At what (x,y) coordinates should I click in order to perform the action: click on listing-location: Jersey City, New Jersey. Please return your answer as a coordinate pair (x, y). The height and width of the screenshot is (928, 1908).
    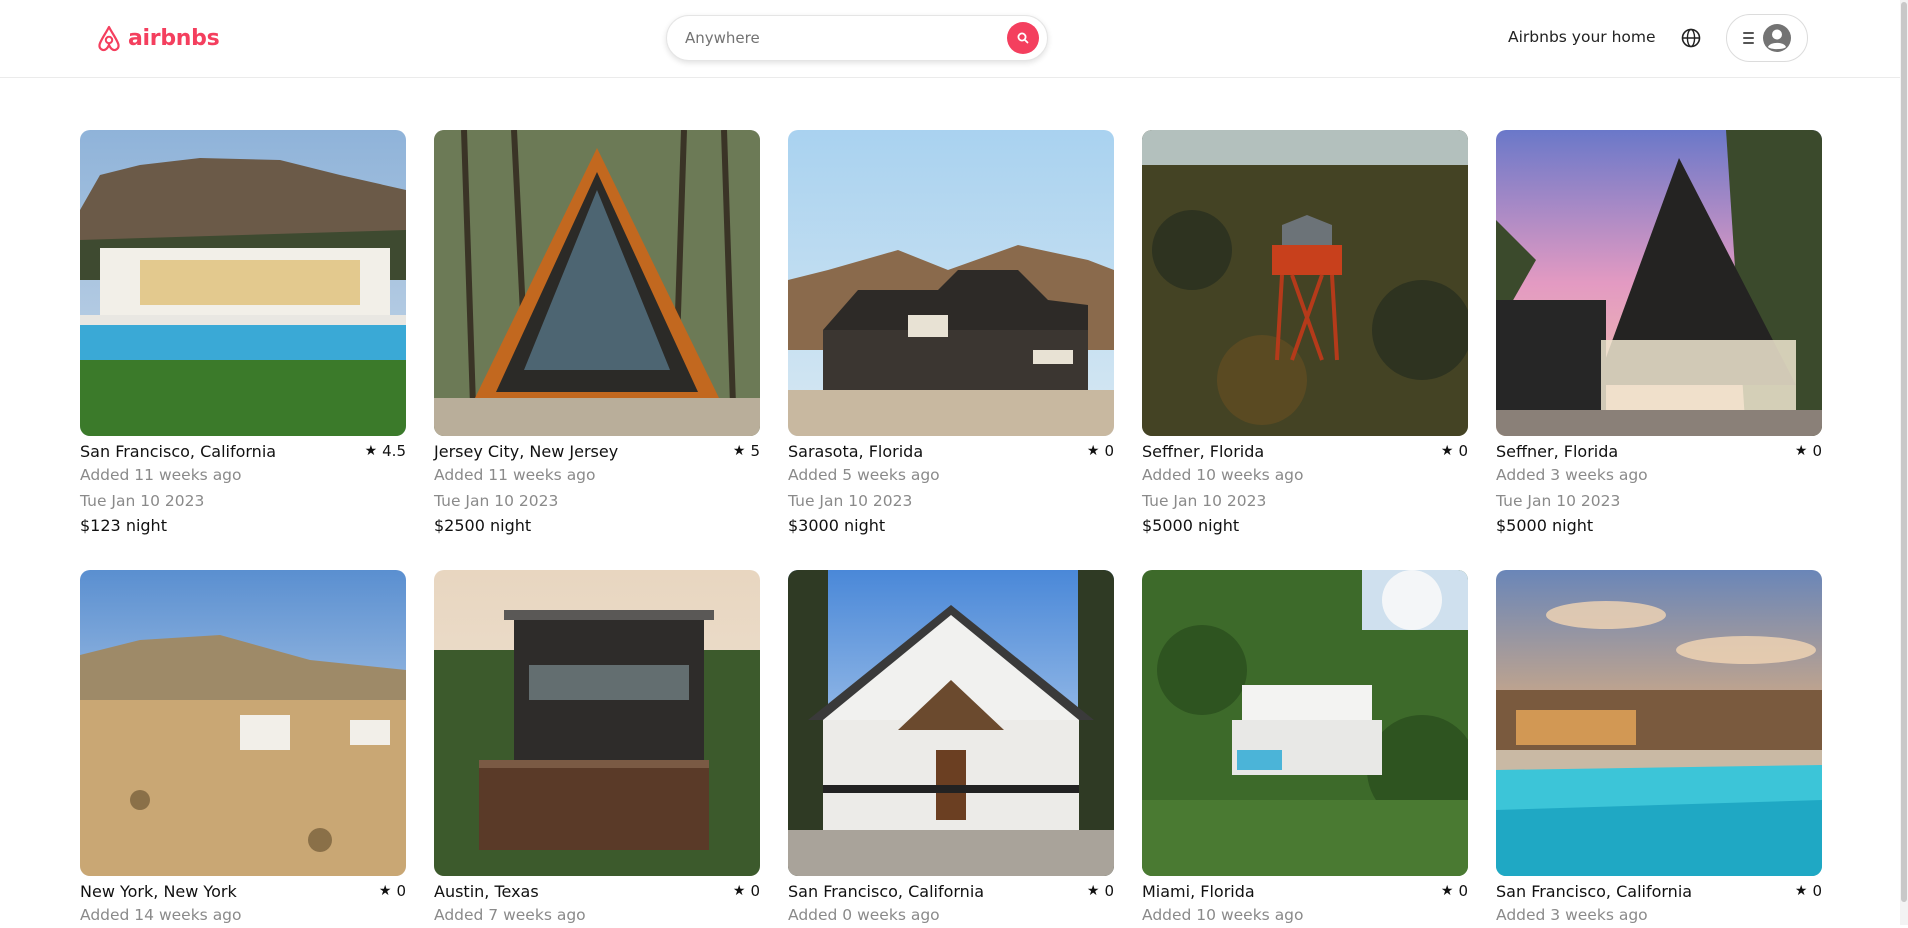
    Looking at the image, I should click on (526, 451).